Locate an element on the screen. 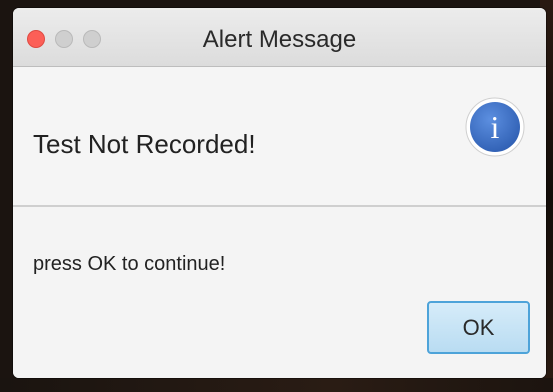 The width and height of the screenshot is (553, 392). ok-button: OK is located at coordinates (478, 327).